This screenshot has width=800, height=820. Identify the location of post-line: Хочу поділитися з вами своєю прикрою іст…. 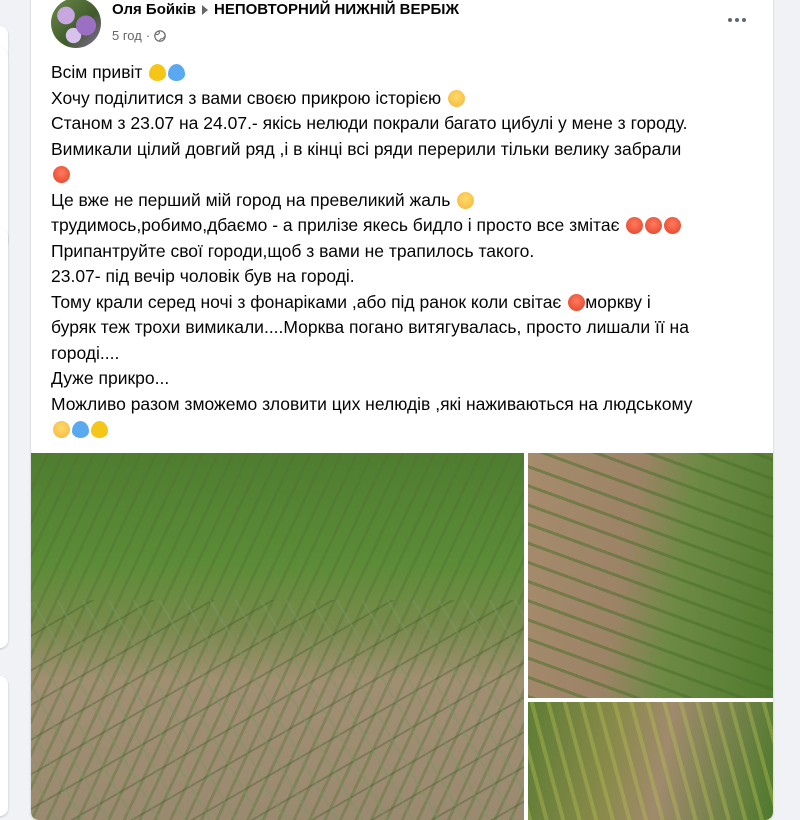
(407, 99).